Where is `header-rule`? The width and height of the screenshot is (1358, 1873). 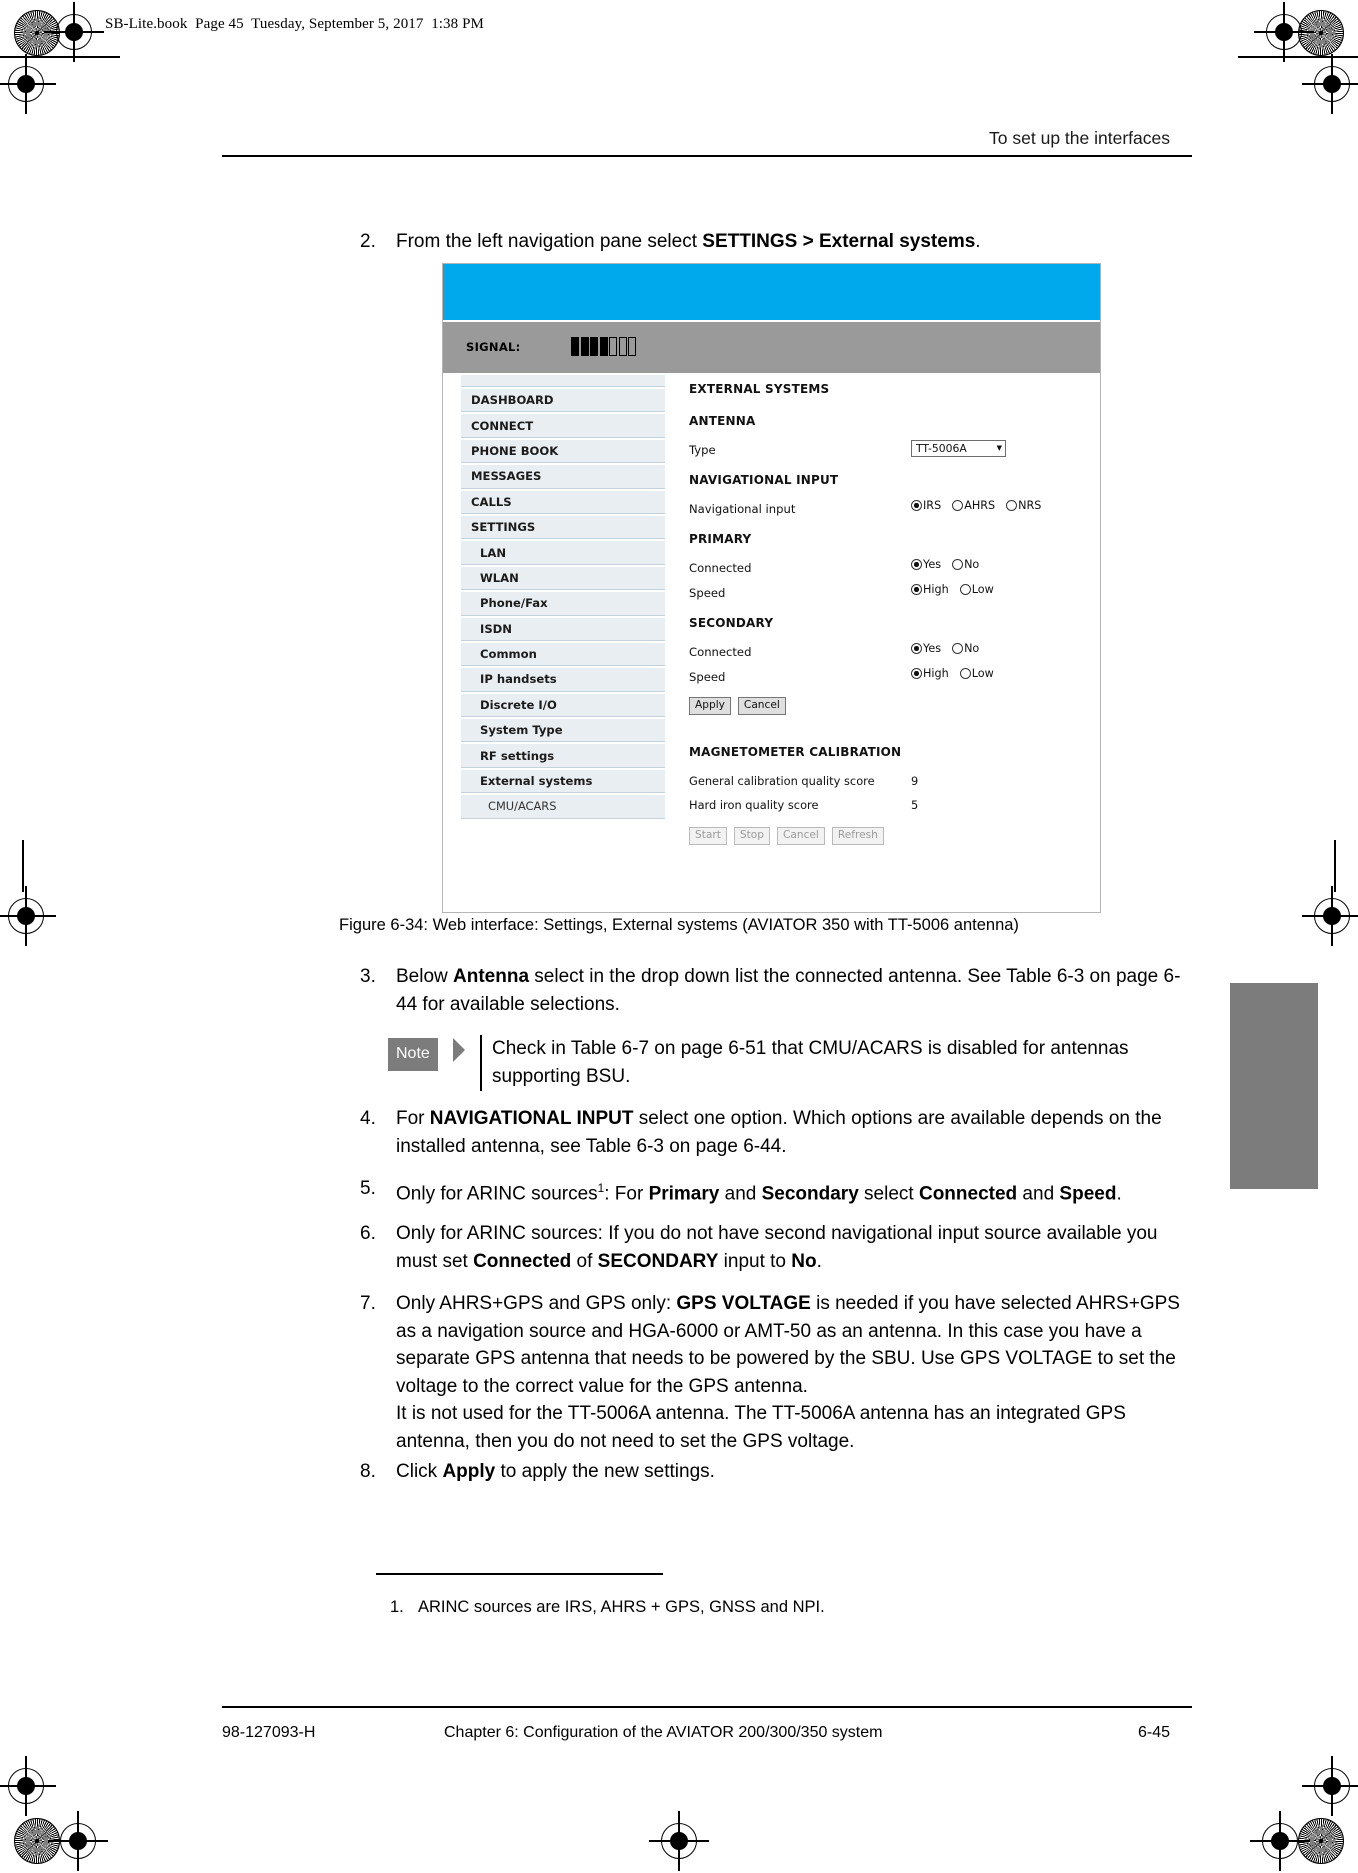
header-rule is located at coordinates (707, 156).